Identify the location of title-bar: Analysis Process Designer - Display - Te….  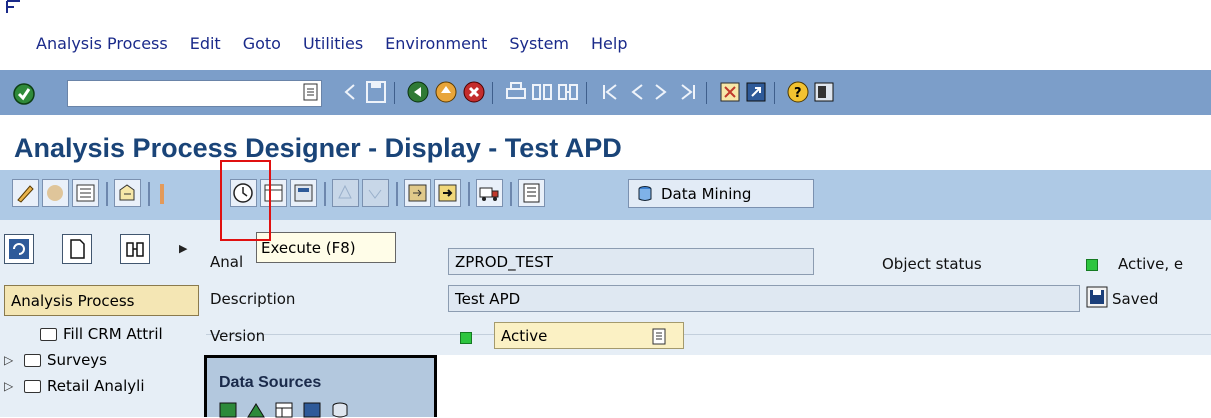
(605, 142).